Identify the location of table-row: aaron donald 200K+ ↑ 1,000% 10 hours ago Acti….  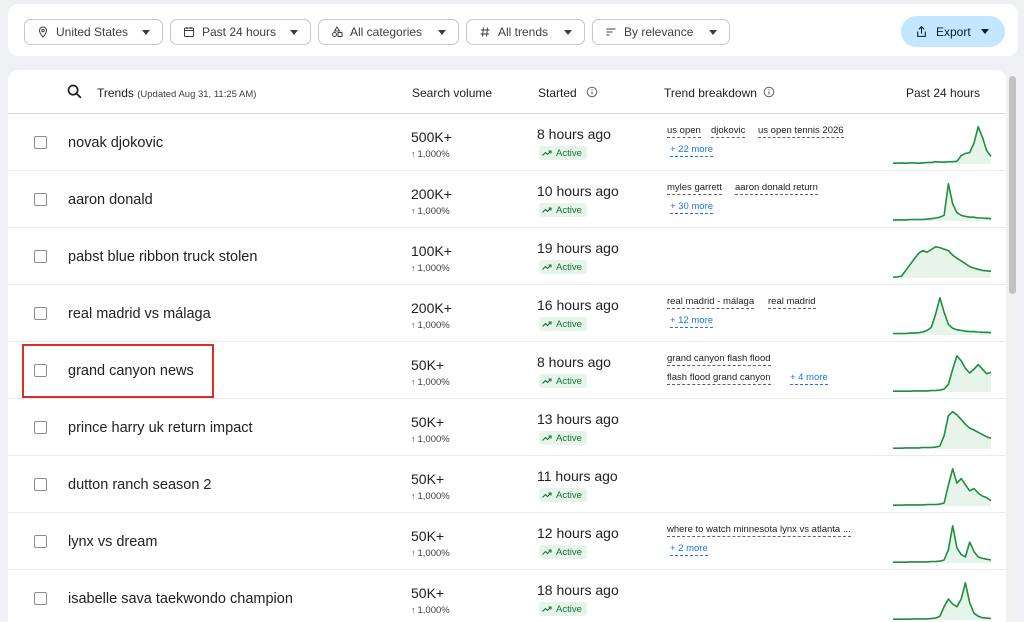
(507, 199).